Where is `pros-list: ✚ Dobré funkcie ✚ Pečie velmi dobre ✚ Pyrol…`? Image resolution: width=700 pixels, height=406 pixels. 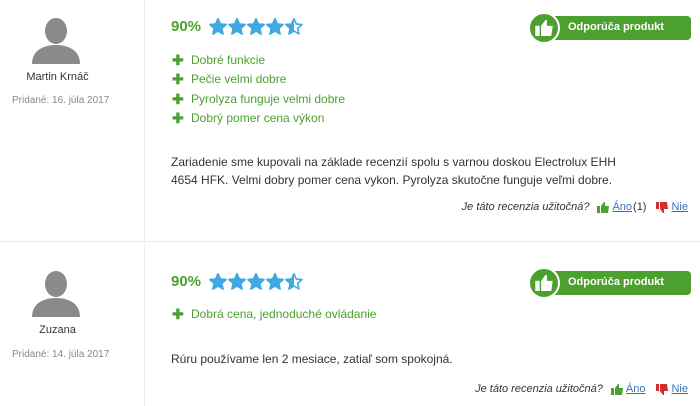
pros-list: ✚ Dobré funkcie ✚ Pečie velmi dobre ✚ Pyrol… is located at coordinates (258, 89).